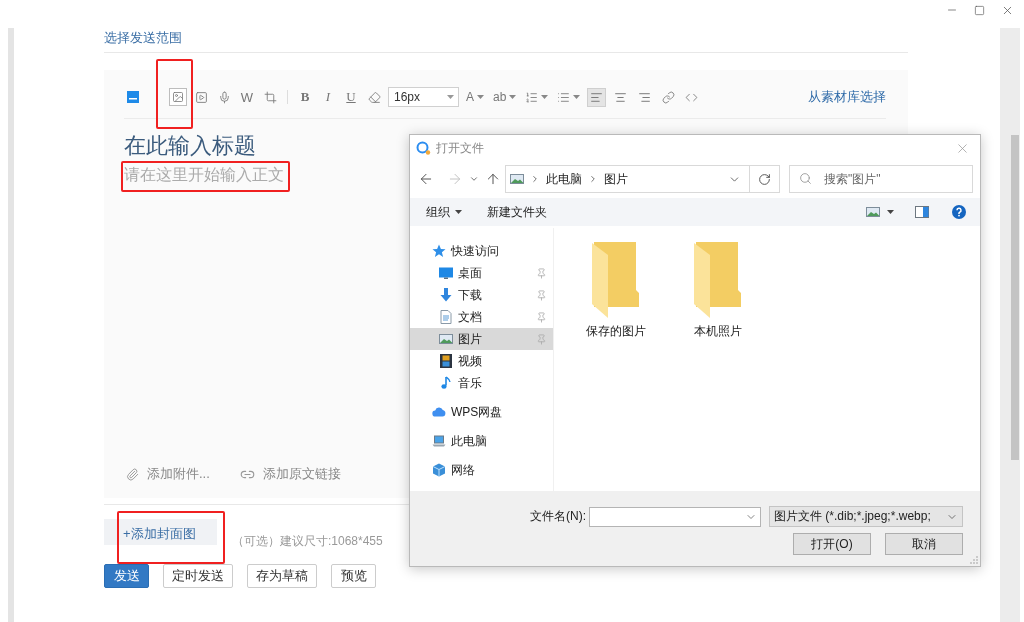 The height and width of the screenshot is (622, 1024). What do you see at coordinates (979, 10) in the screenshot?
I see `maximize-icon` at bounding box center [979, 10].